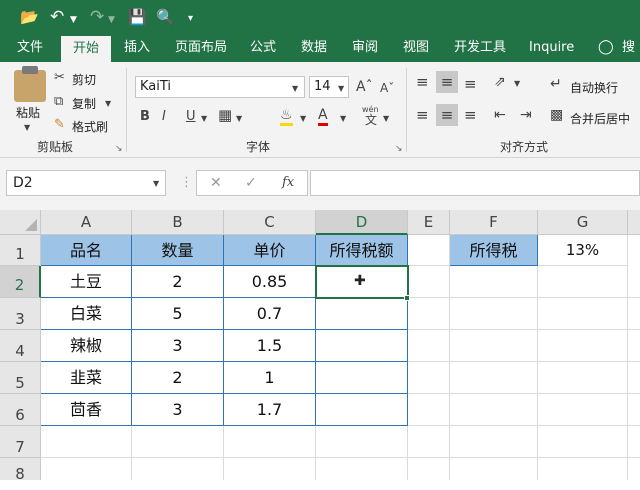 This screenshot has height=490, width=640. What do you see at coordinates (86, 222) in the screenshot?
I see `column-header-a: A` at bounding box center [86, 222].